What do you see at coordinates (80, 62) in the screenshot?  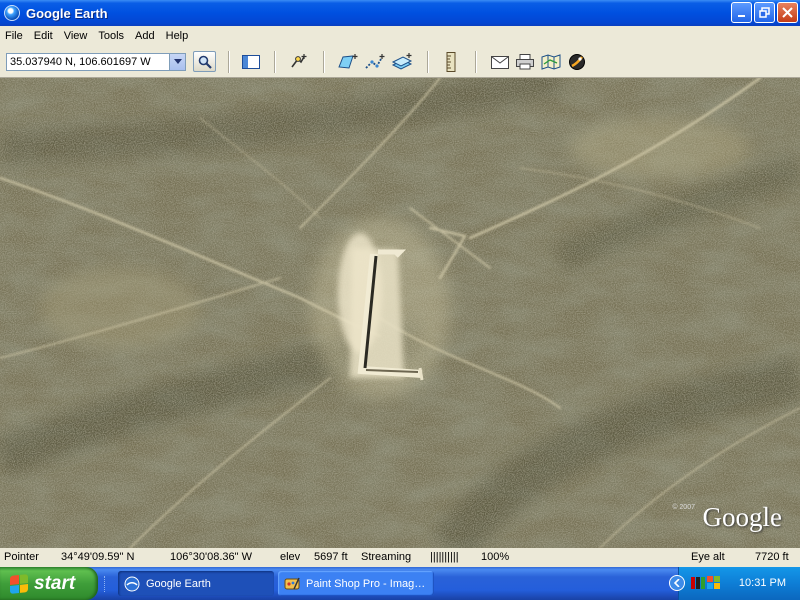 I see `coordinates-value: 35.037940 N, 106.601697 W` at bounding box center [80, 62].